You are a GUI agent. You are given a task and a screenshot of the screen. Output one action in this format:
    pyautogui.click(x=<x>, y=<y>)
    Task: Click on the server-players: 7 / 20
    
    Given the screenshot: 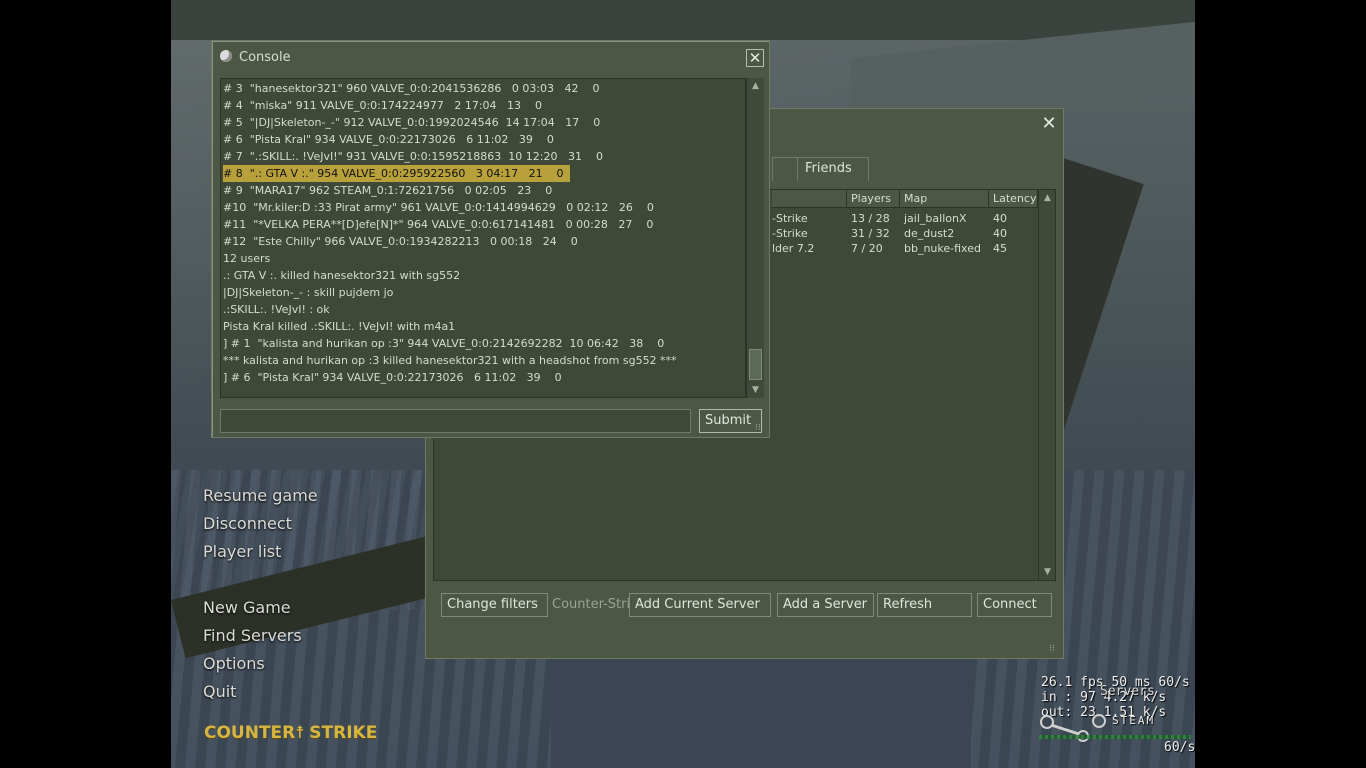 What is the action you would take?
    pyautogui.click(x=867, y=248)
    